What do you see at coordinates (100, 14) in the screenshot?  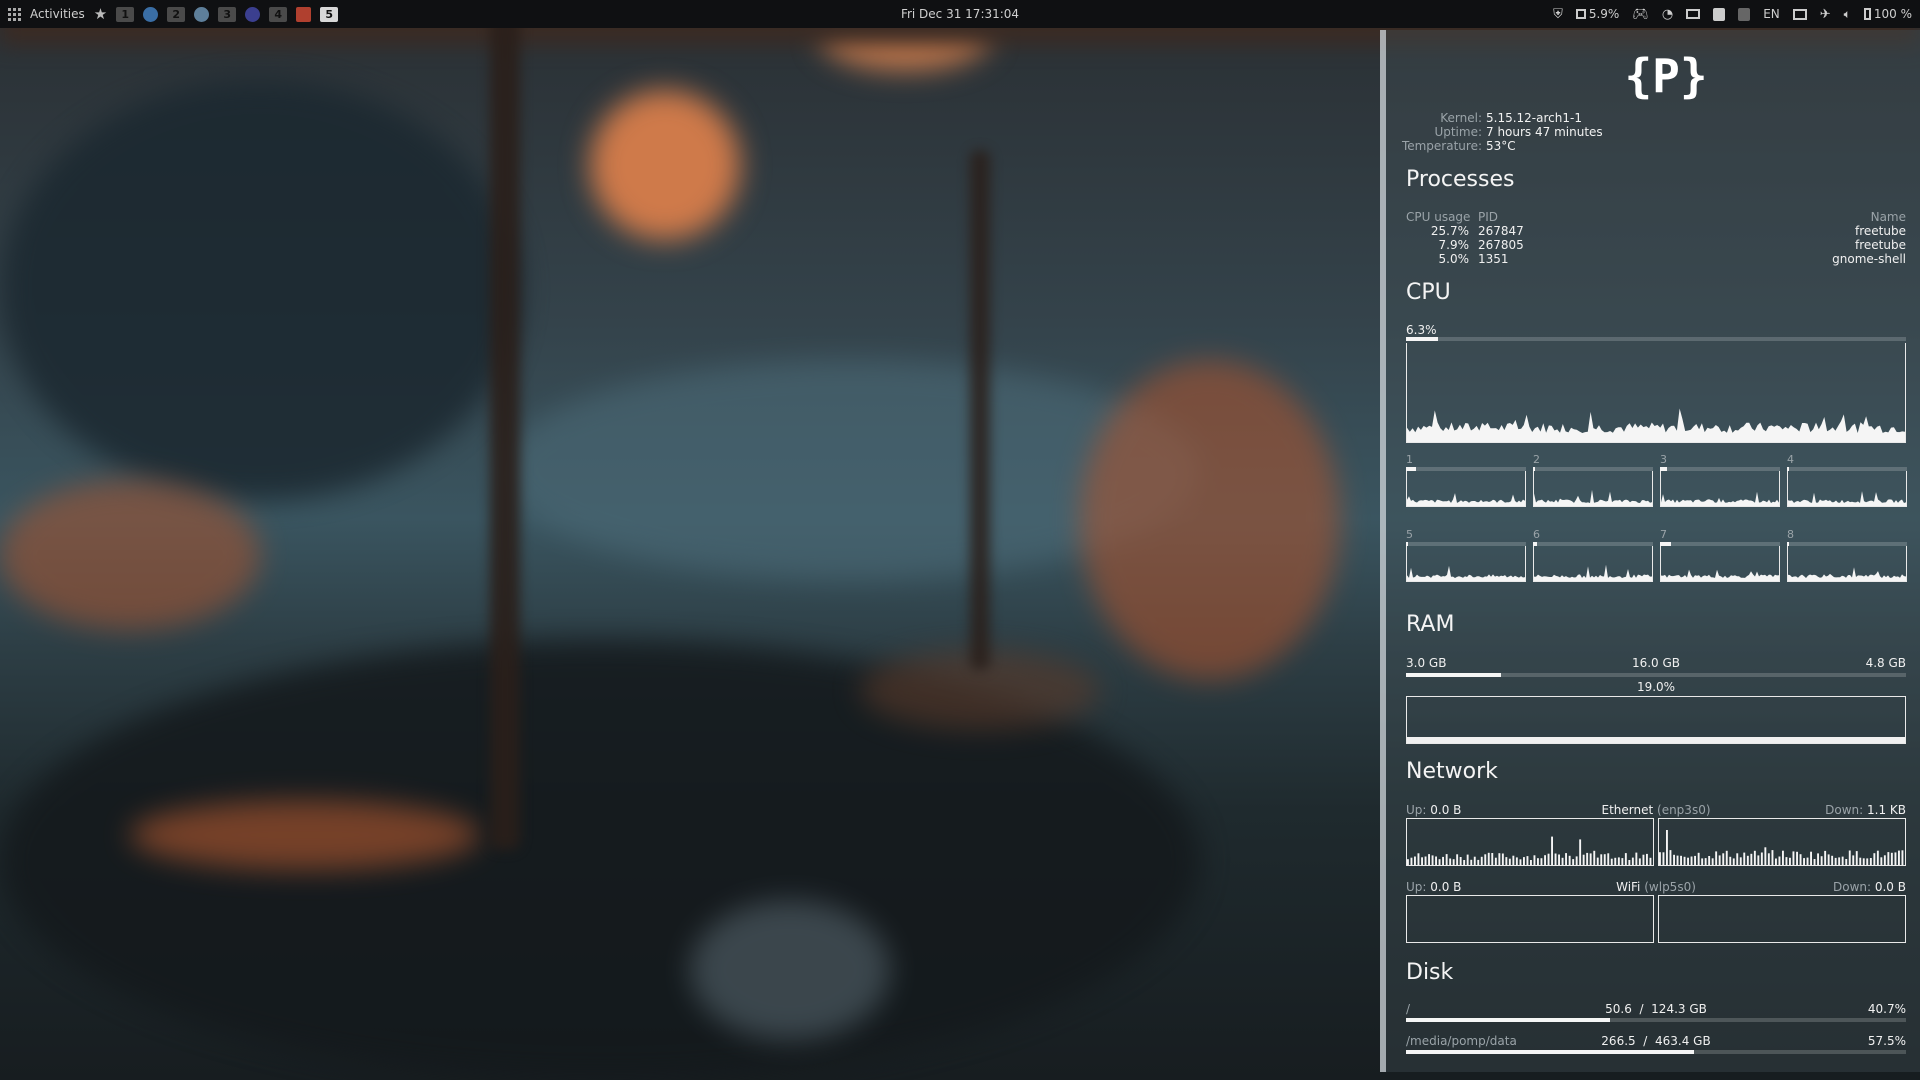 I see `favorites-star-icon: ★` at bounding box center [100, 14].